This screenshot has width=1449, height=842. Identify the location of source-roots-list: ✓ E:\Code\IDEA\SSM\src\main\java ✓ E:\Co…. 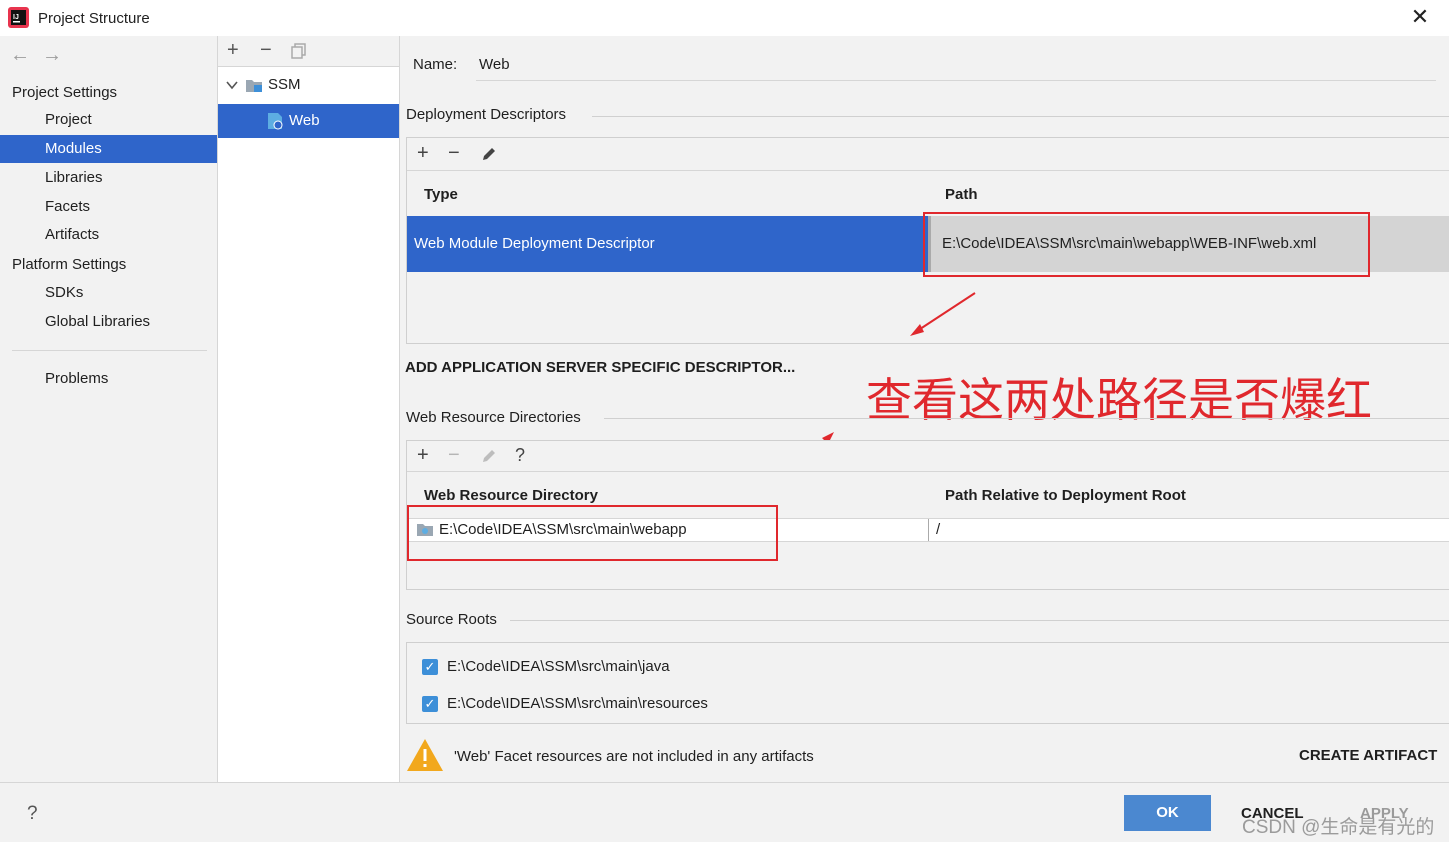
(927, 683).